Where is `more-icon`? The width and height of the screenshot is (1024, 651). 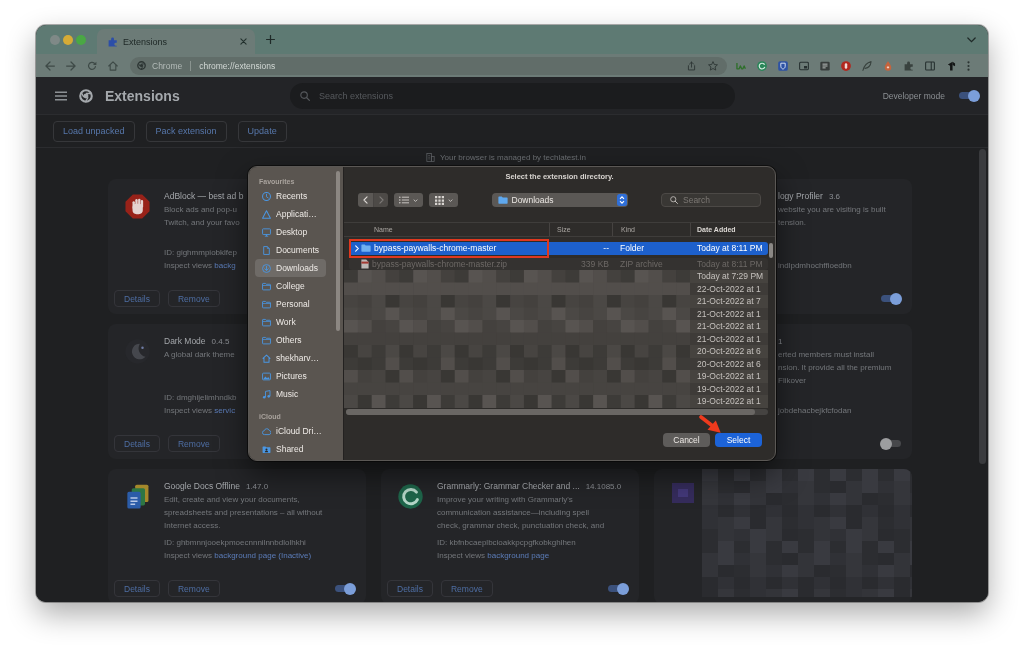
more-icon is located at coordinates (968, 65).